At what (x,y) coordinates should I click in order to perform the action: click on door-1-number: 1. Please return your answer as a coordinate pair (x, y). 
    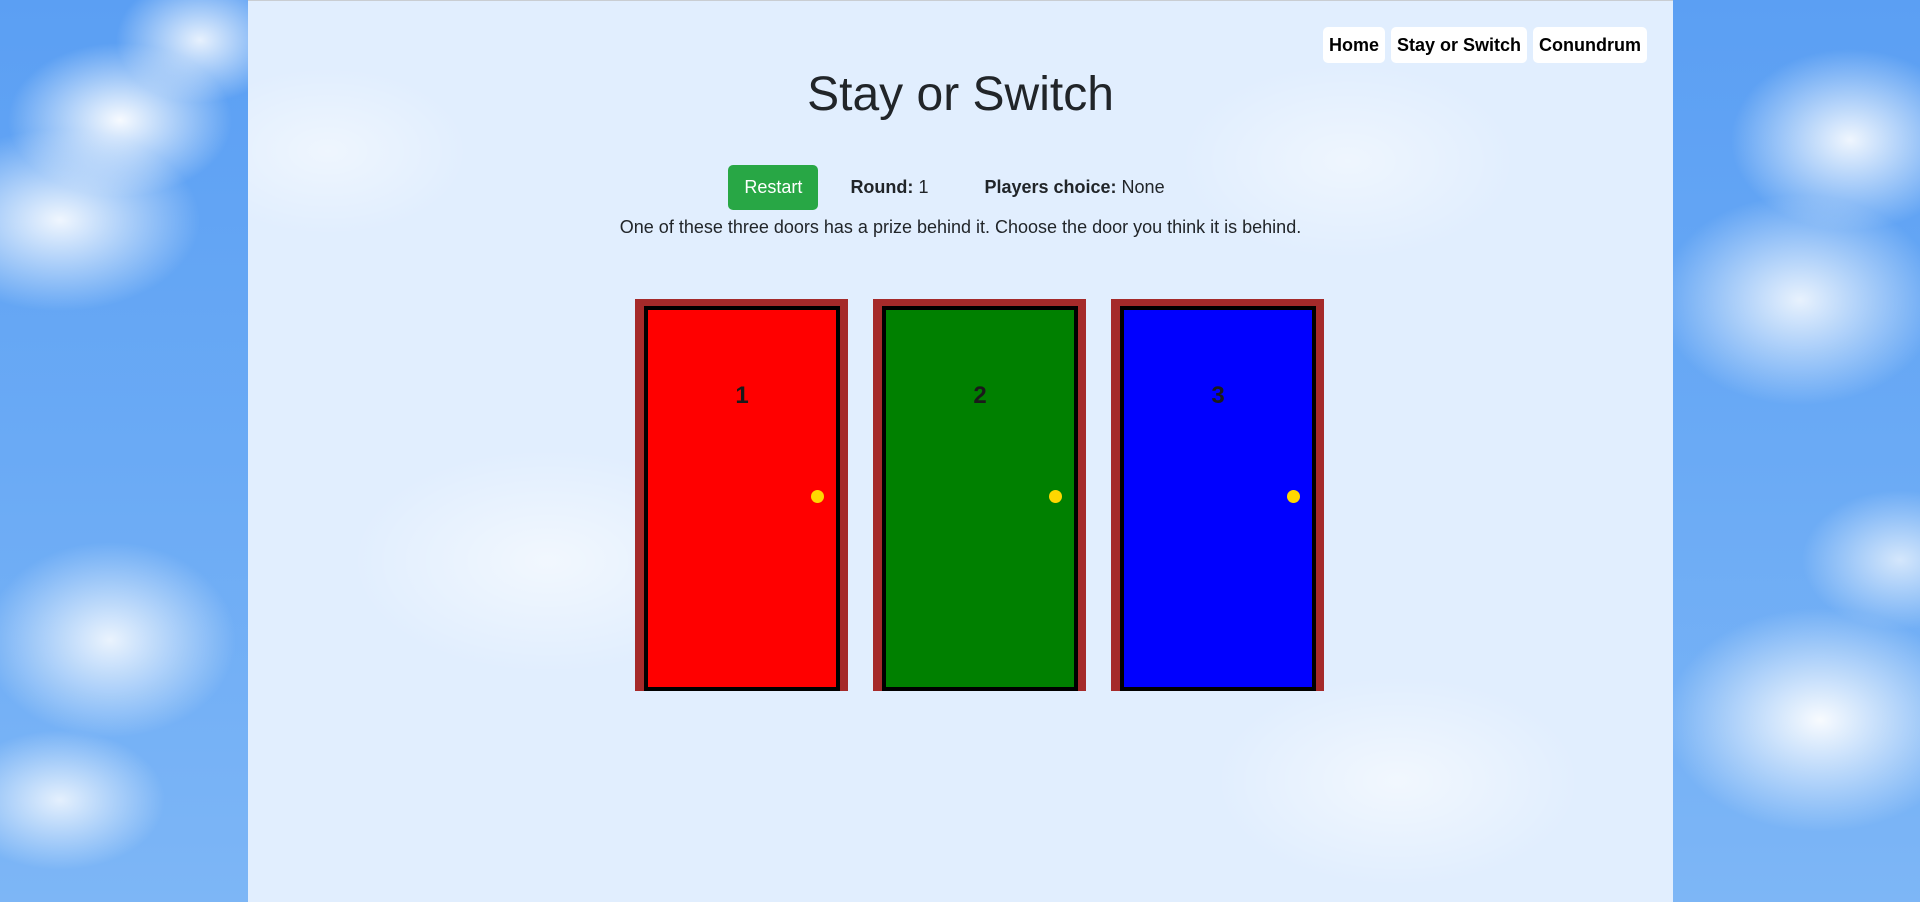
    Looking at the image, I should click on (742, 395).